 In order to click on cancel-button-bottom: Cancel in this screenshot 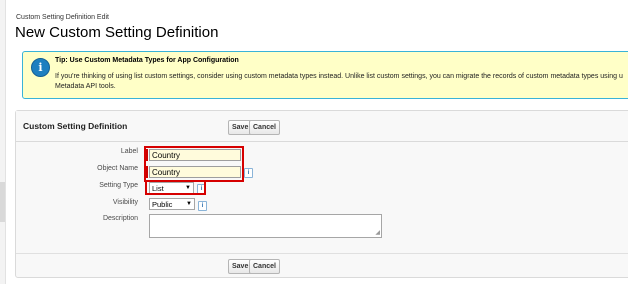, I will do `click(264, 266)`.